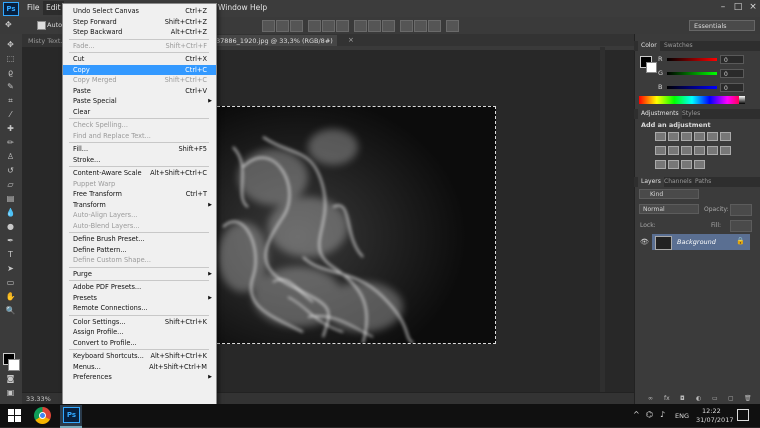 The width and height of the screenshot is (760, 428). What do you see at coordinates (71, 416) in the screenshot?
I see `photoshop-taskbar-button: Ps` at bounding box center [71, 416].